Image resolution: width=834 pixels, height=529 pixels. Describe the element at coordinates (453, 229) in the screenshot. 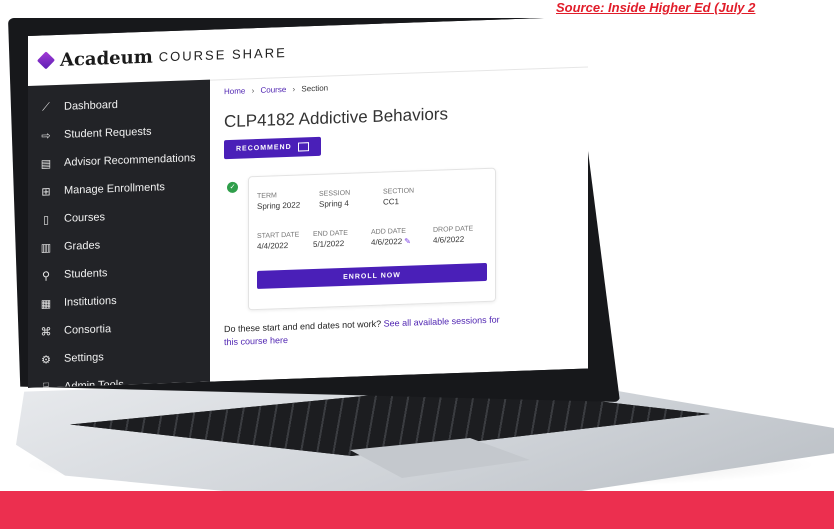

I see `drop-date-label: DROP DATE` at that location.